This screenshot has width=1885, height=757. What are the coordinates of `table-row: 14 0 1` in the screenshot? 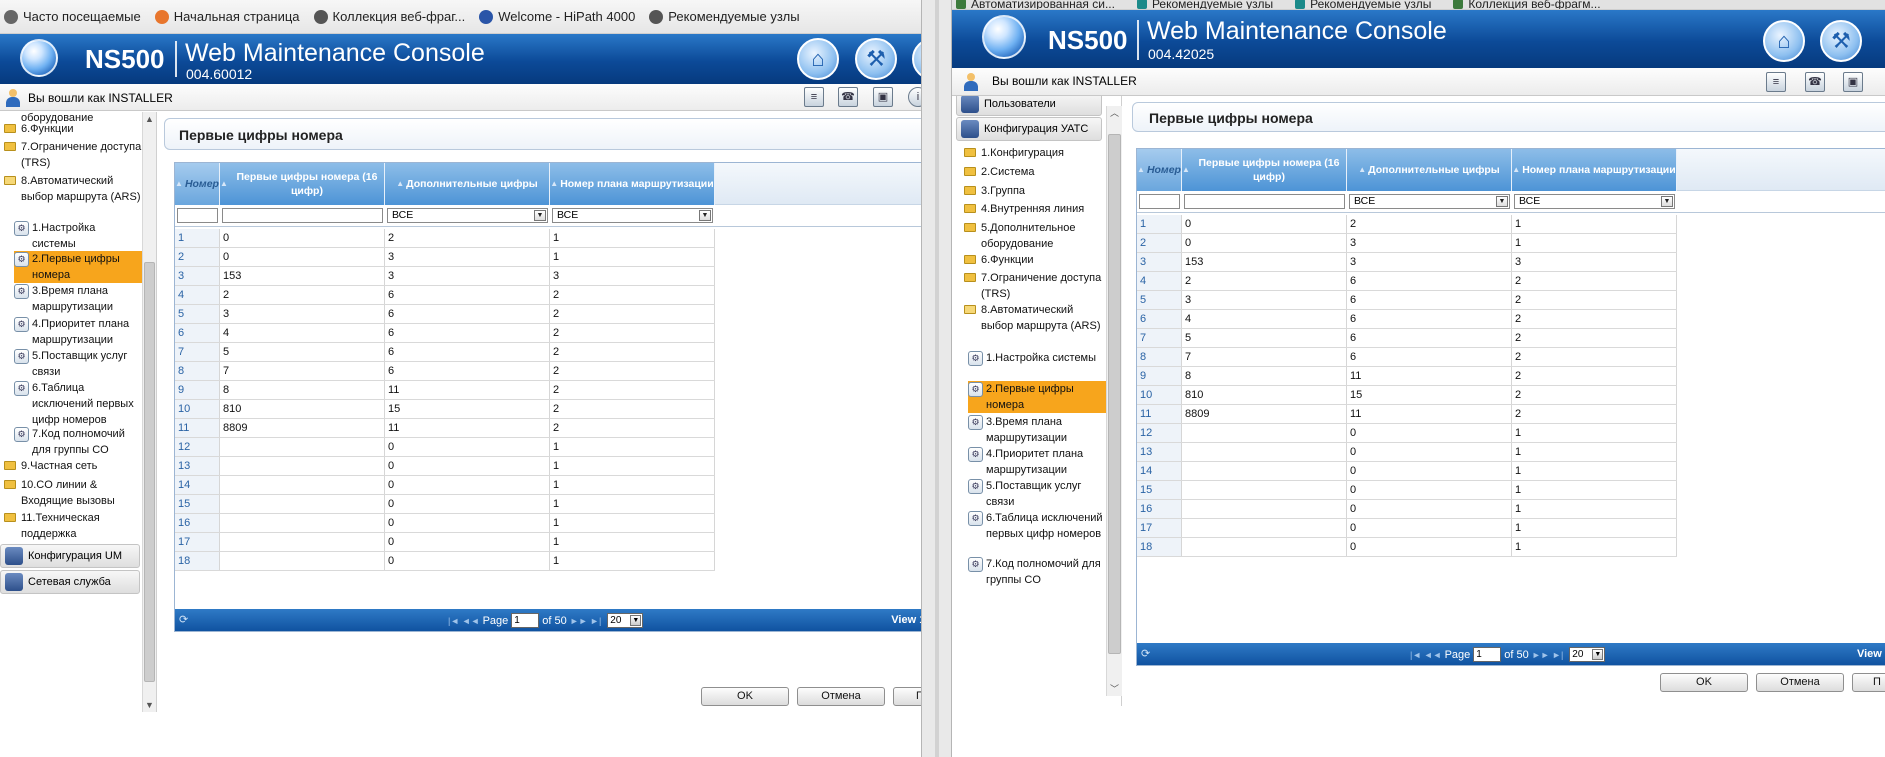 It's located at (1407, 471).